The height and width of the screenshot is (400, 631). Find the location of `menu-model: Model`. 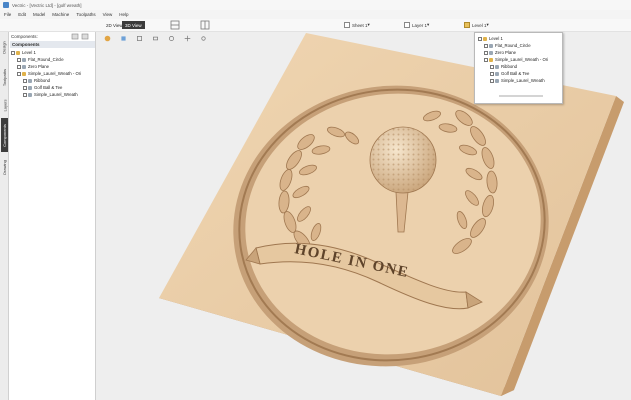

menu-model: Model is located at coordinates (39, 14).